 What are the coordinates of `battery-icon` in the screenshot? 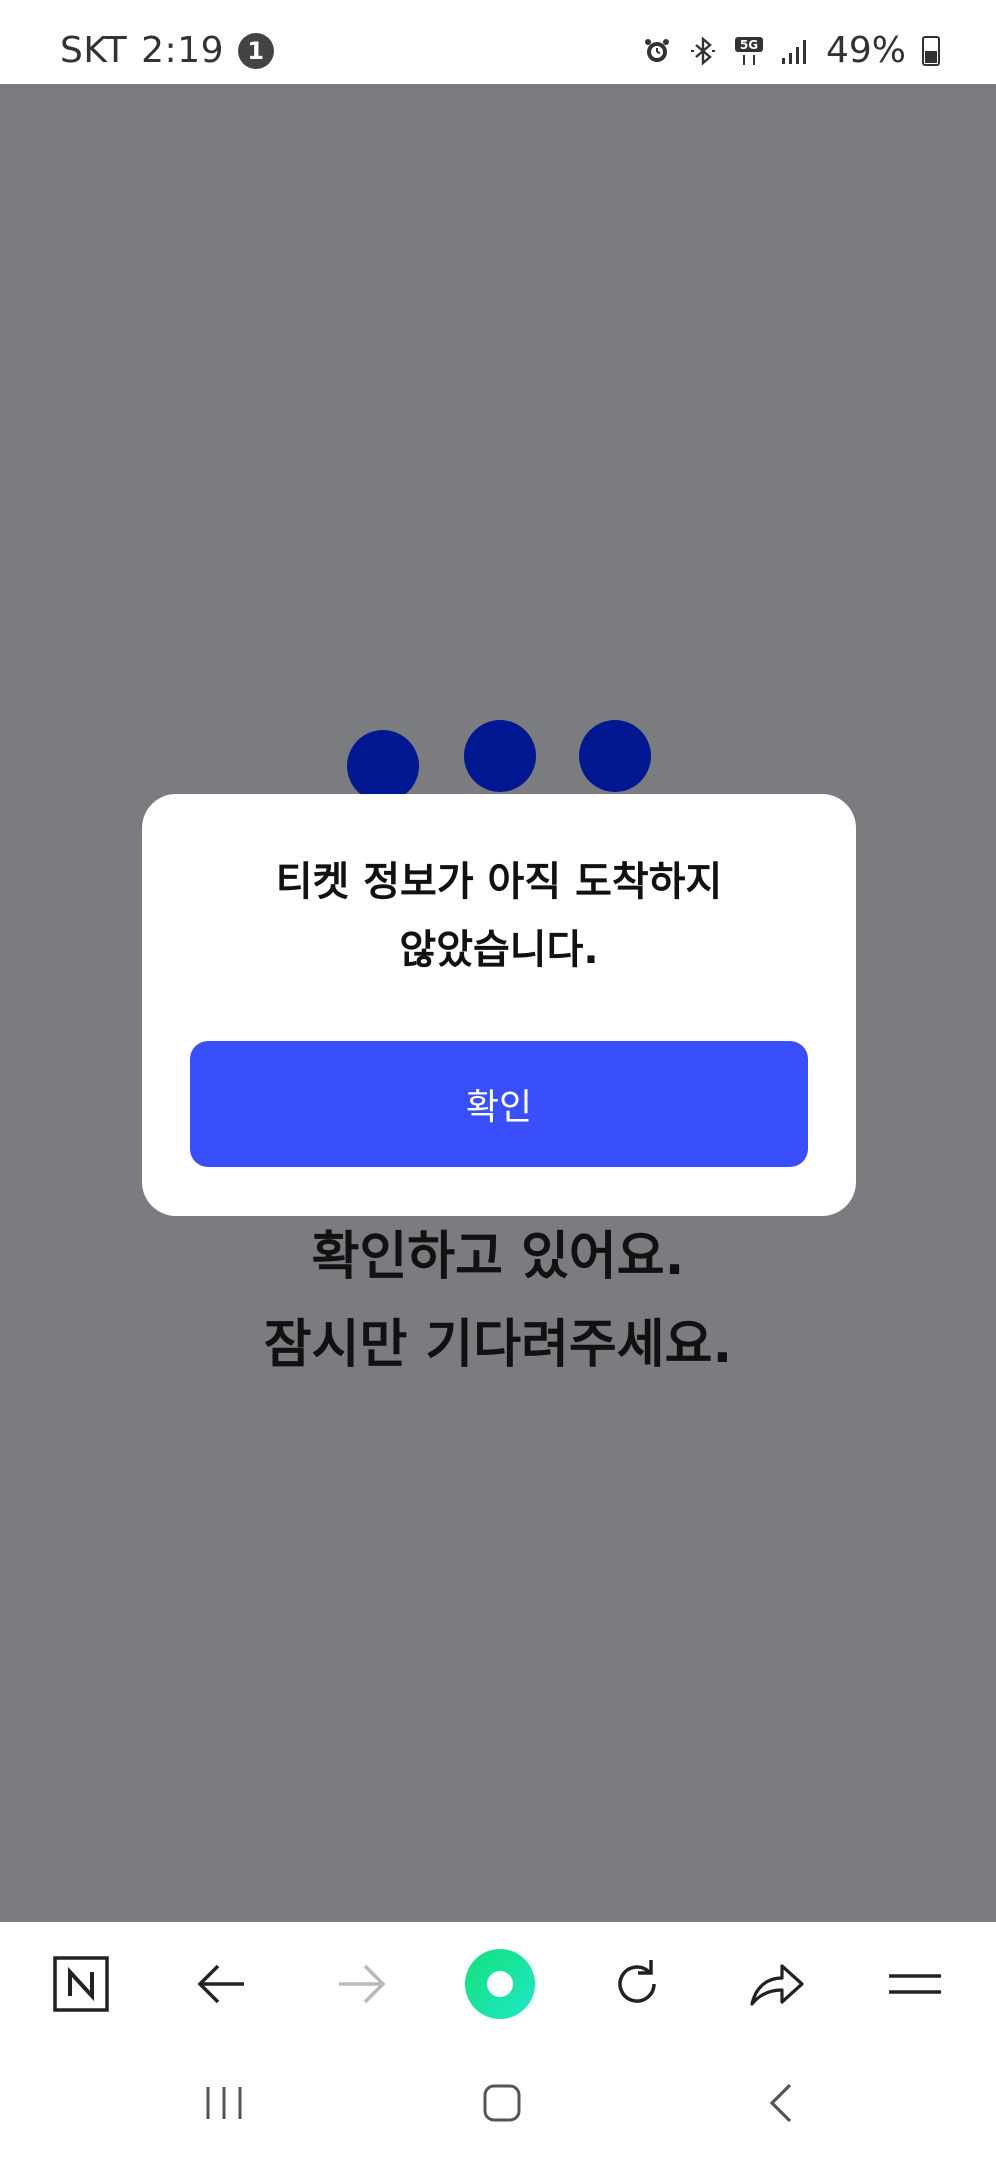 It's located at (931, 50).